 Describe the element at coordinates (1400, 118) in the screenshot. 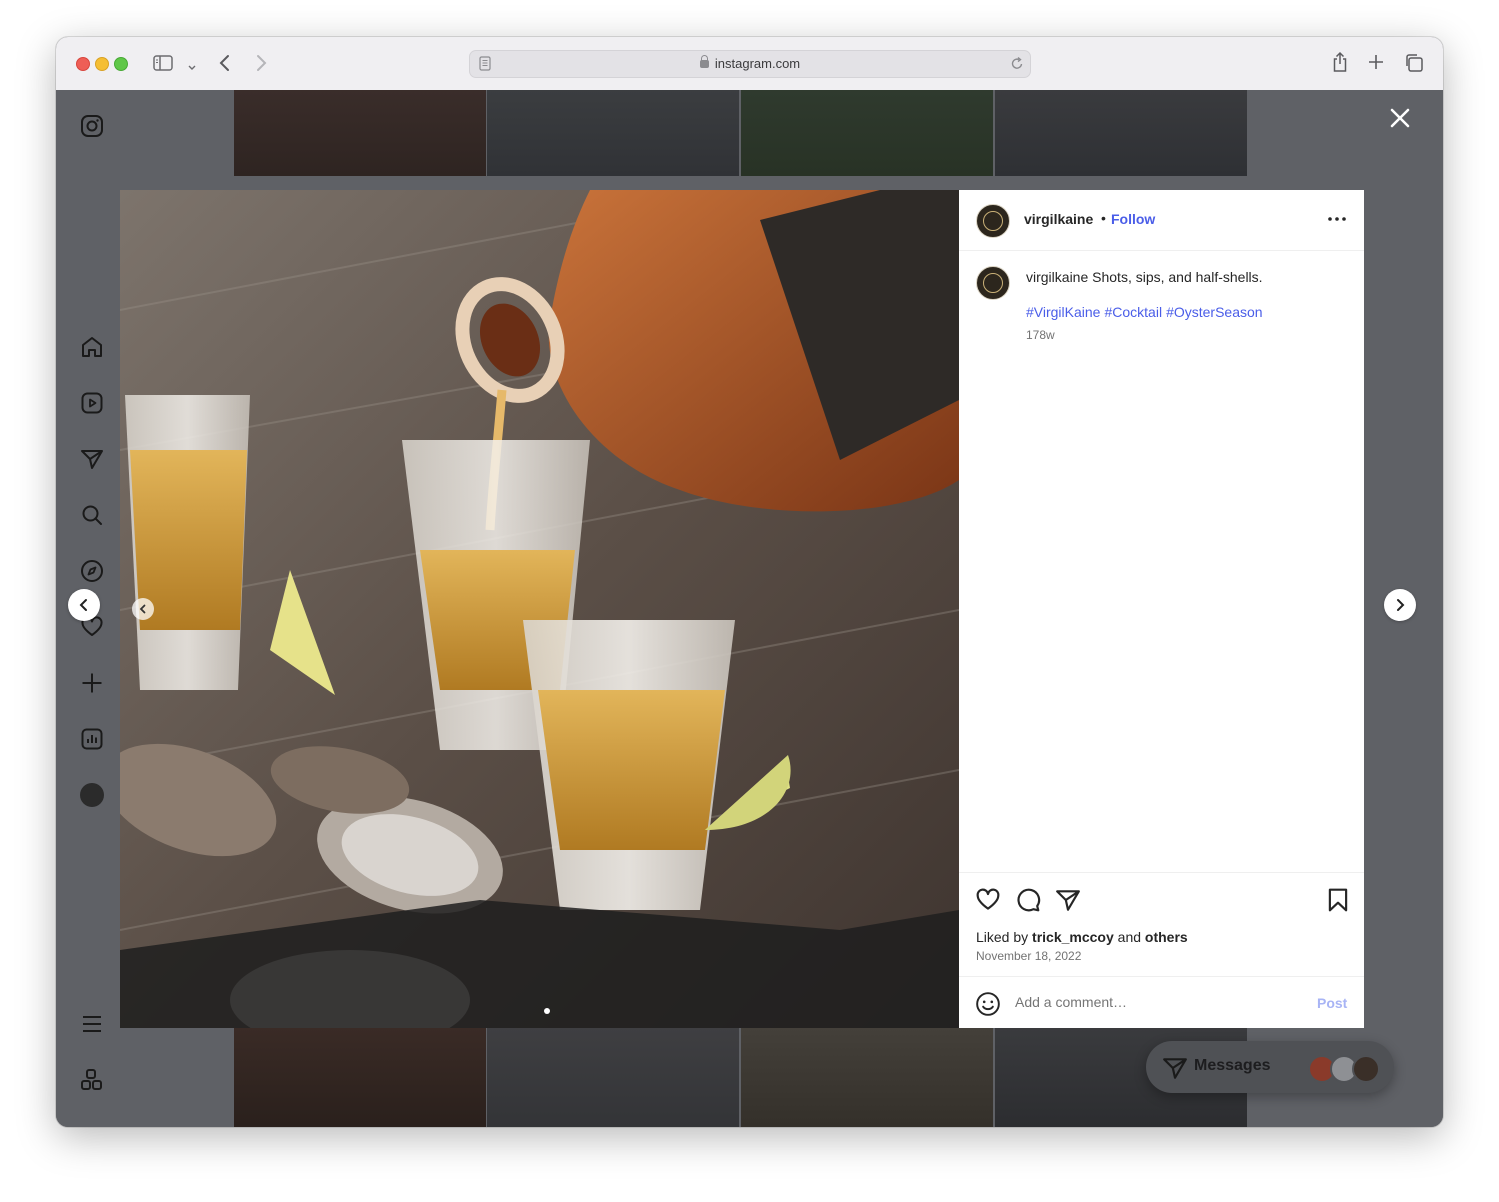

I see `close-icon` at that location.